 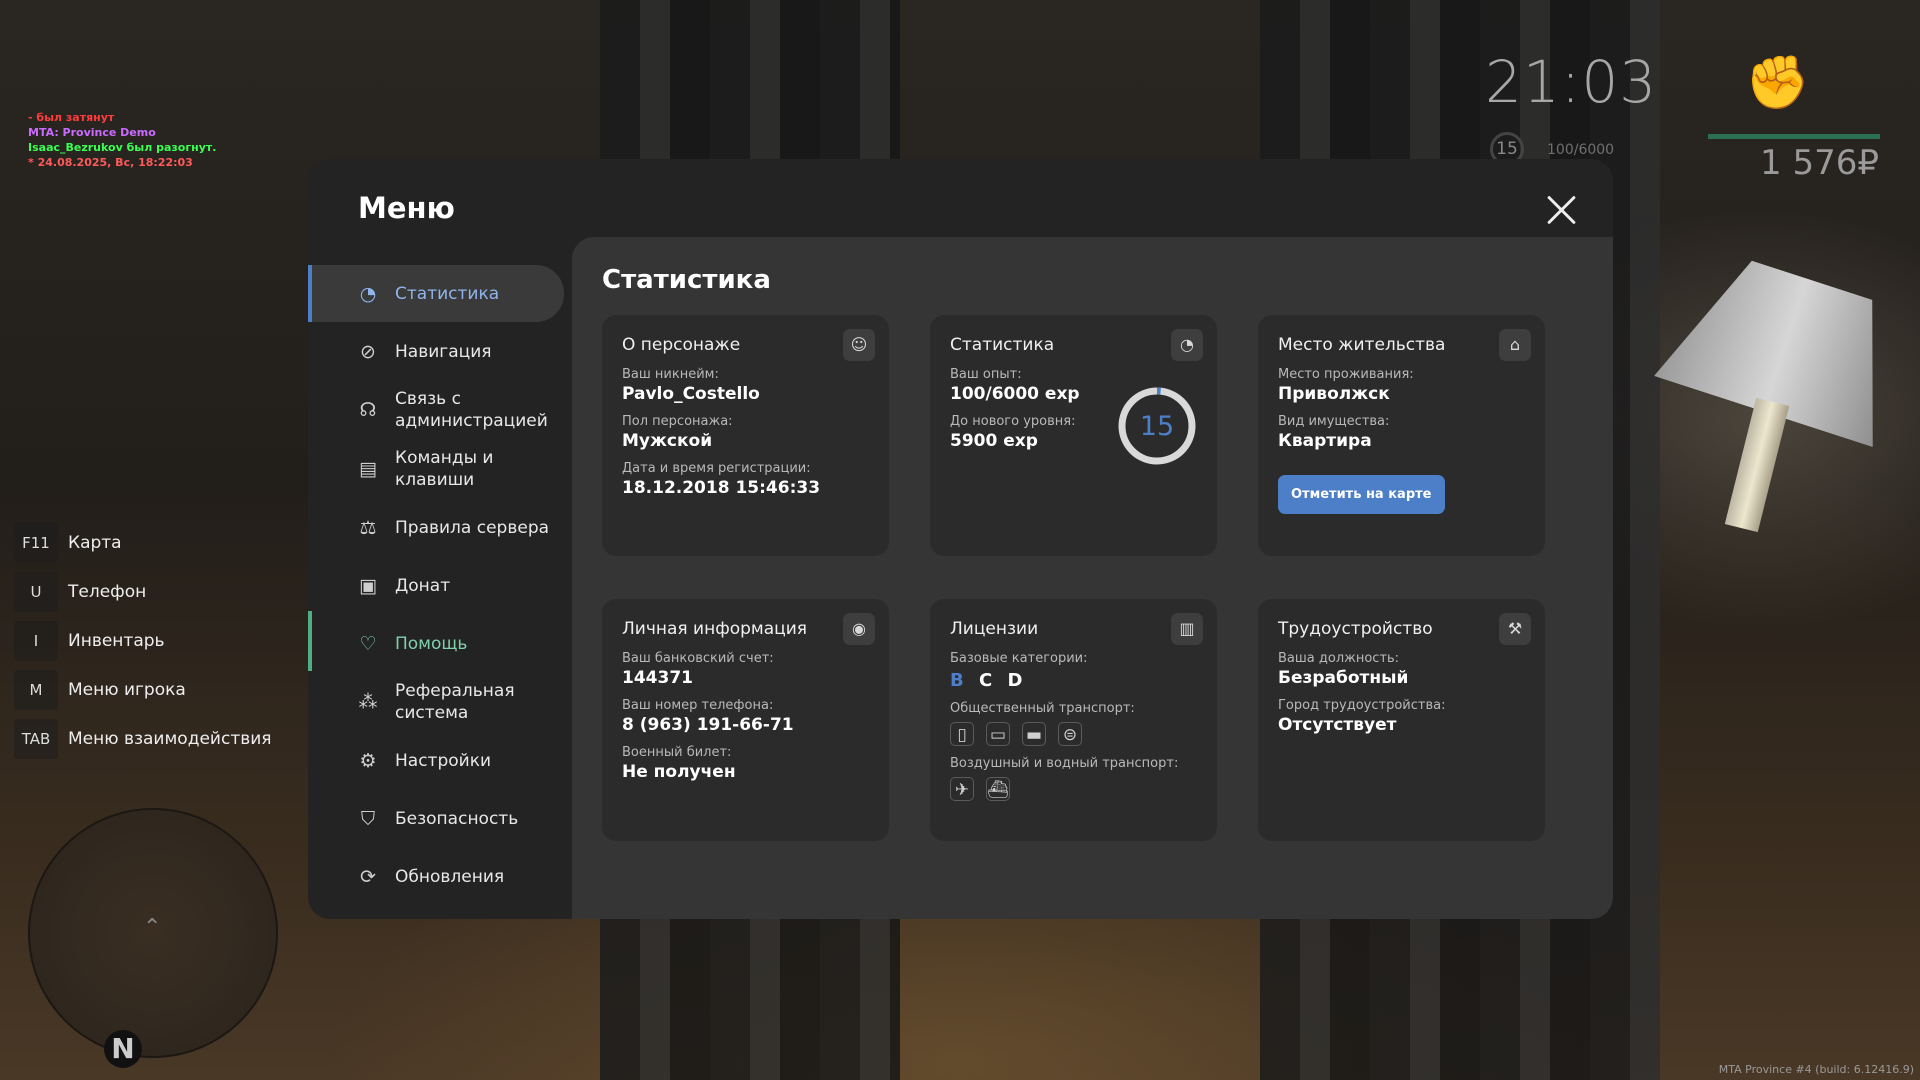 I want to click on license-icon: ▥, so click(x=1187, y=629).